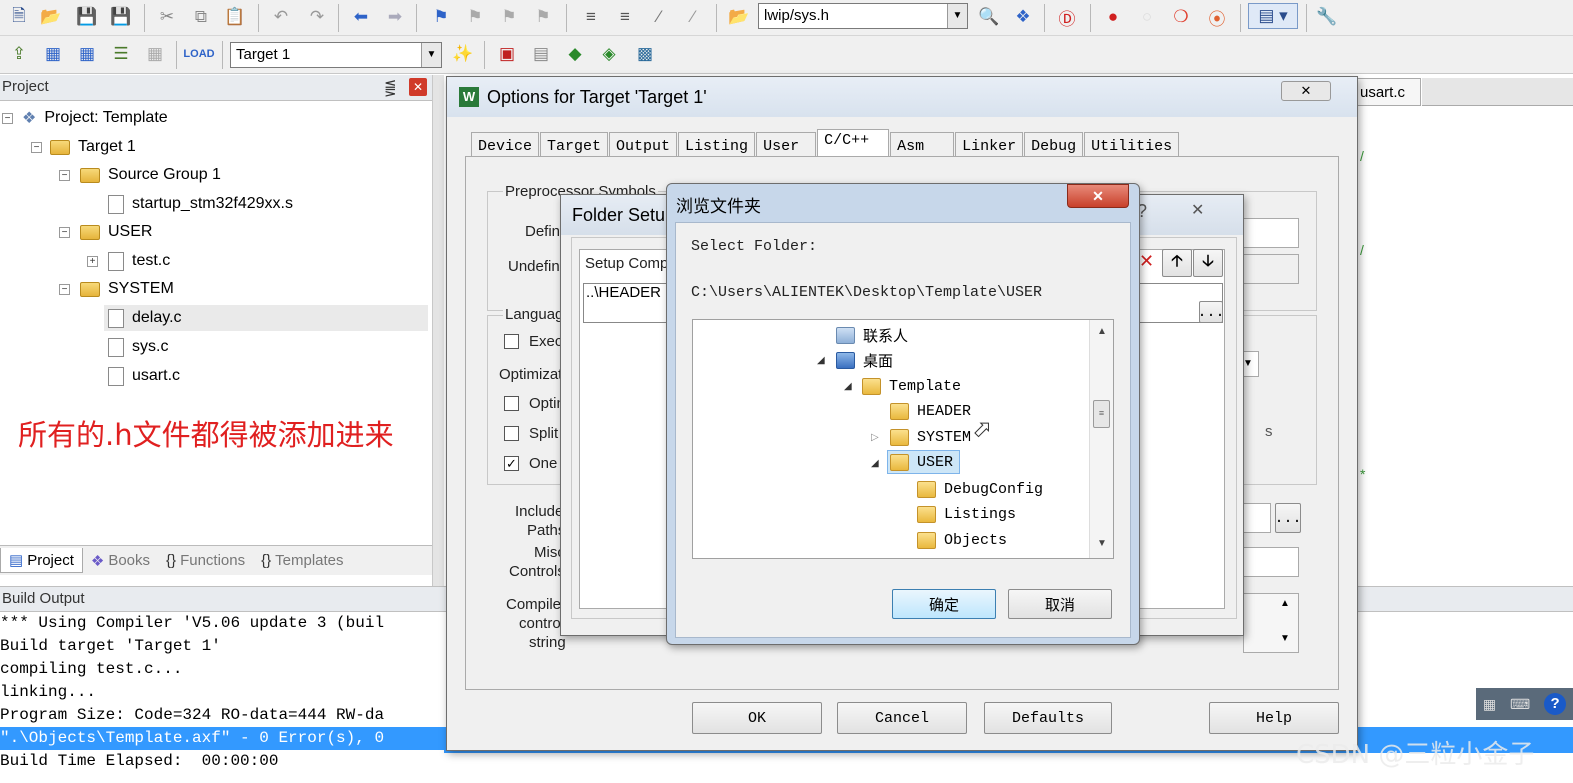 The image size is (1573, 783). I want to click on rte-icon: ▩, so click(645, 54).